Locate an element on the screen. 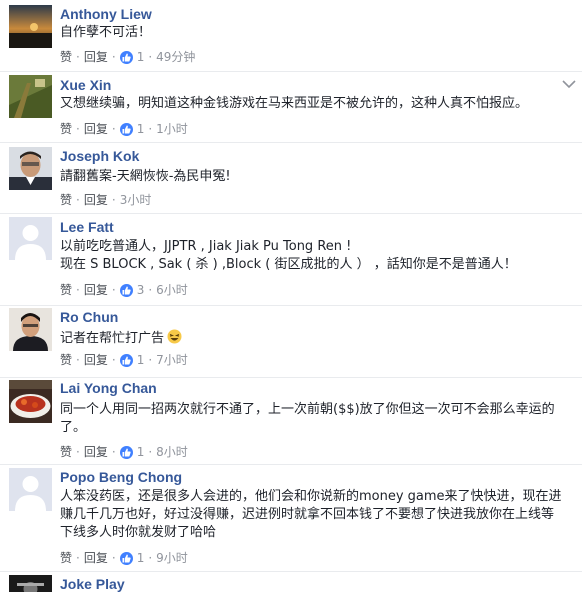 The width and height of the screenshot is (582, 592). timestamp: 7小时 is located at coordinates (172, 360).